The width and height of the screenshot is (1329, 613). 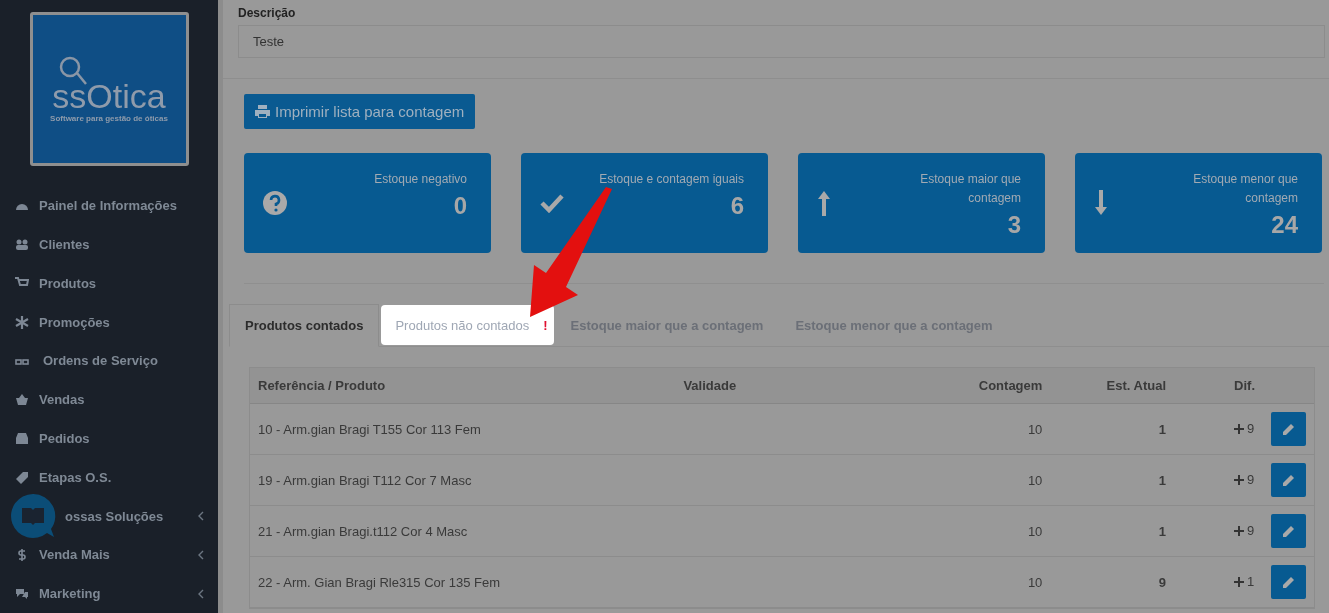 I want to click on menu-item: Promoções, so click(x=109, y=322).